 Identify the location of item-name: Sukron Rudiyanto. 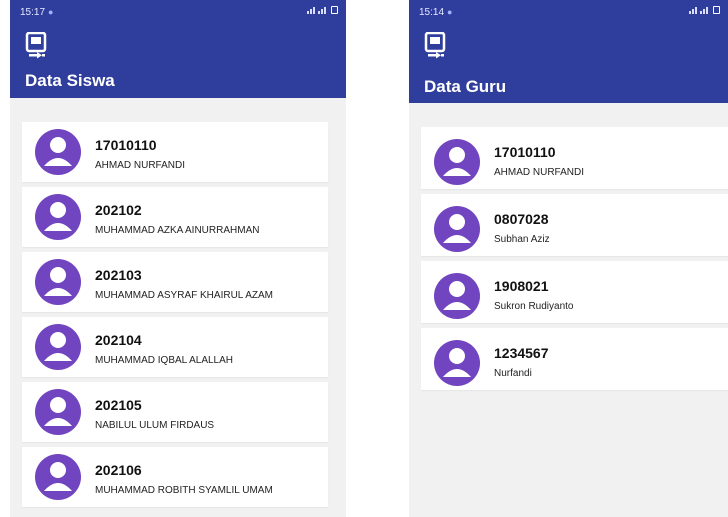
(534, 306).